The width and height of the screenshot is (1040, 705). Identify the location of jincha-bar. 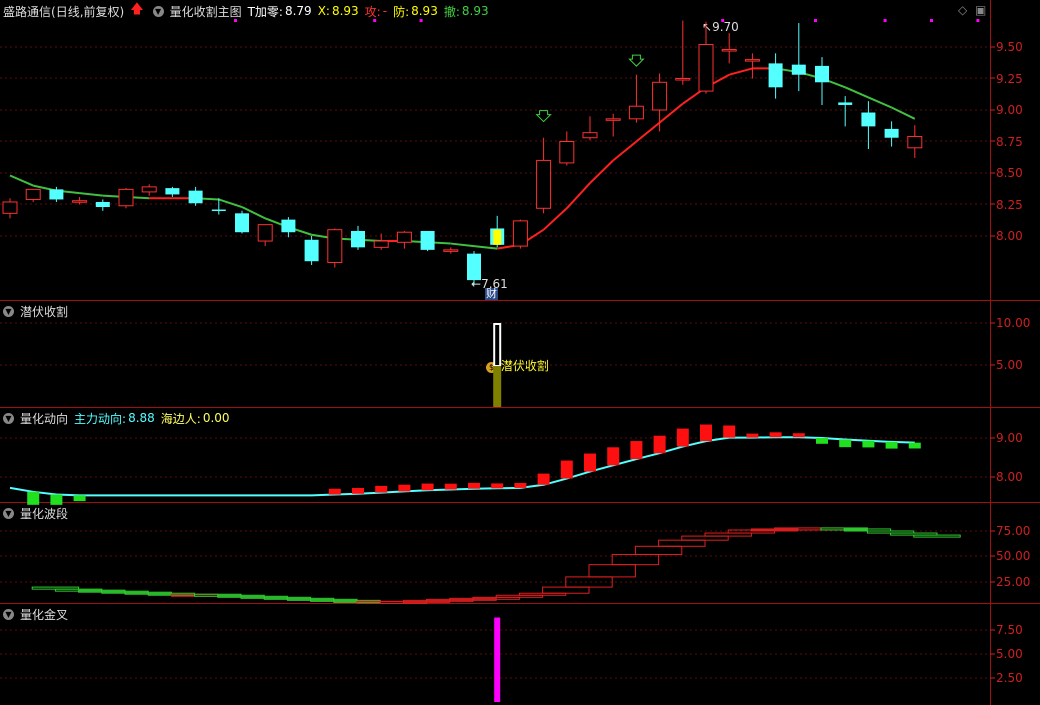
(497, 659).